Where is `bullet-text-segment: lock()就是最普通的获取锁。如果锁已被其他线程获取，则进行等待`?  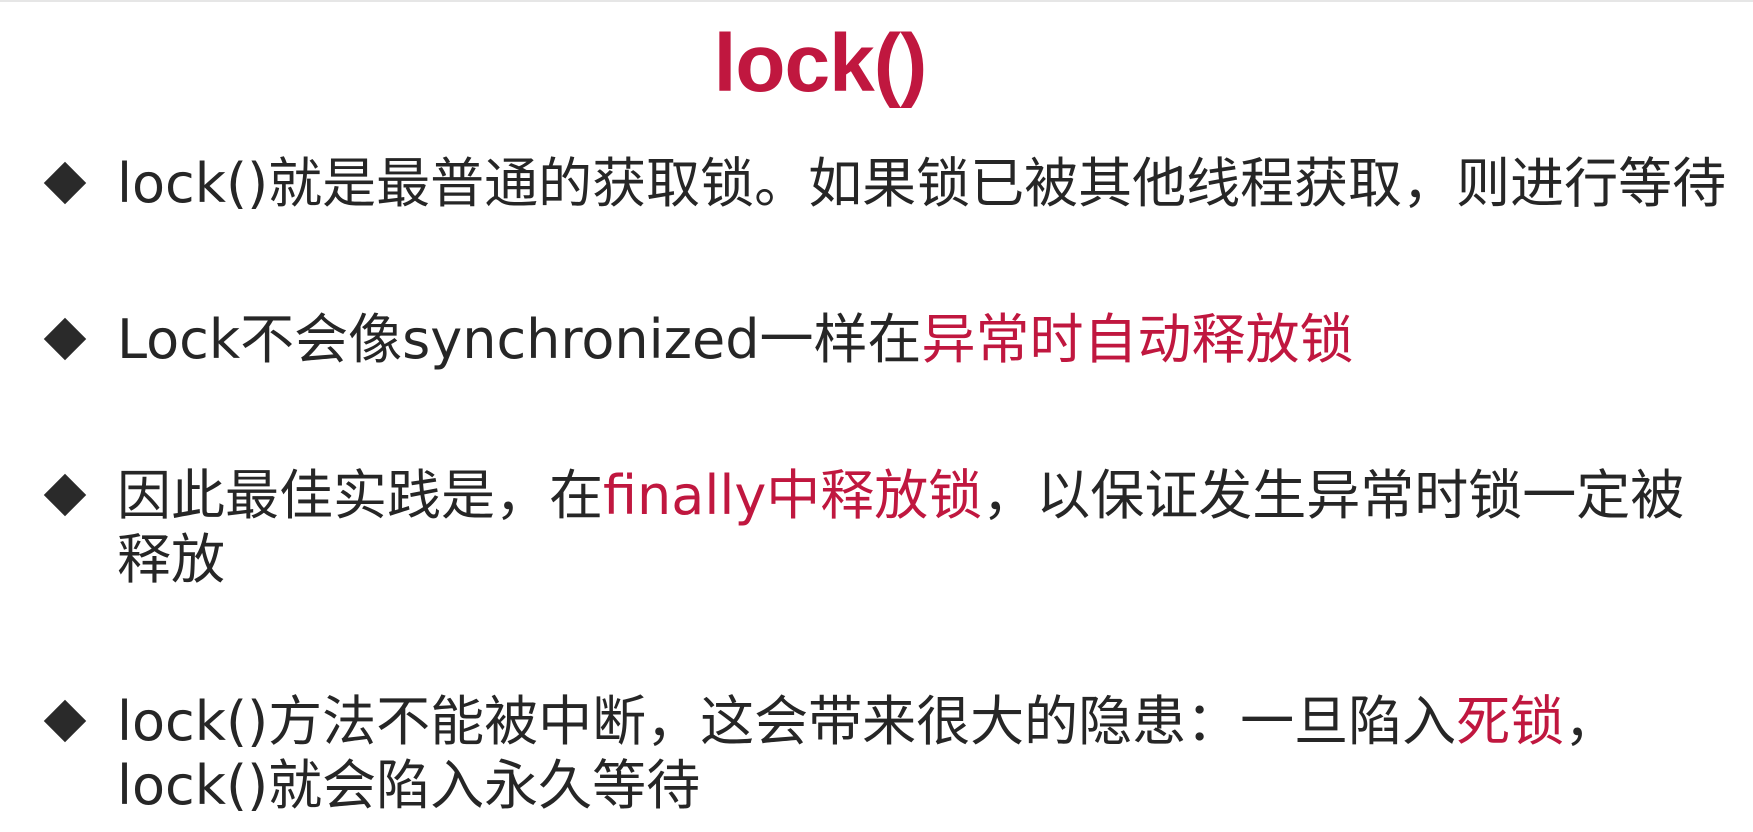 bullet-text-segment: lock()就是最普通的获取锁。如果锁已被其他线程获取，则进行等待 is located at coordinates (922, 183).